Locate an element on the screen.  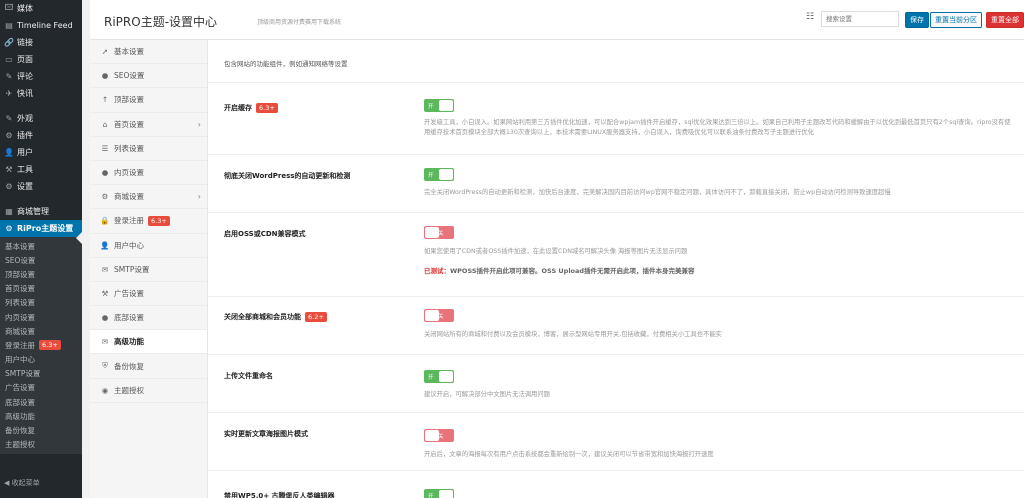
wp-menu-label: 快讯 is located at coordinates (25, 93).